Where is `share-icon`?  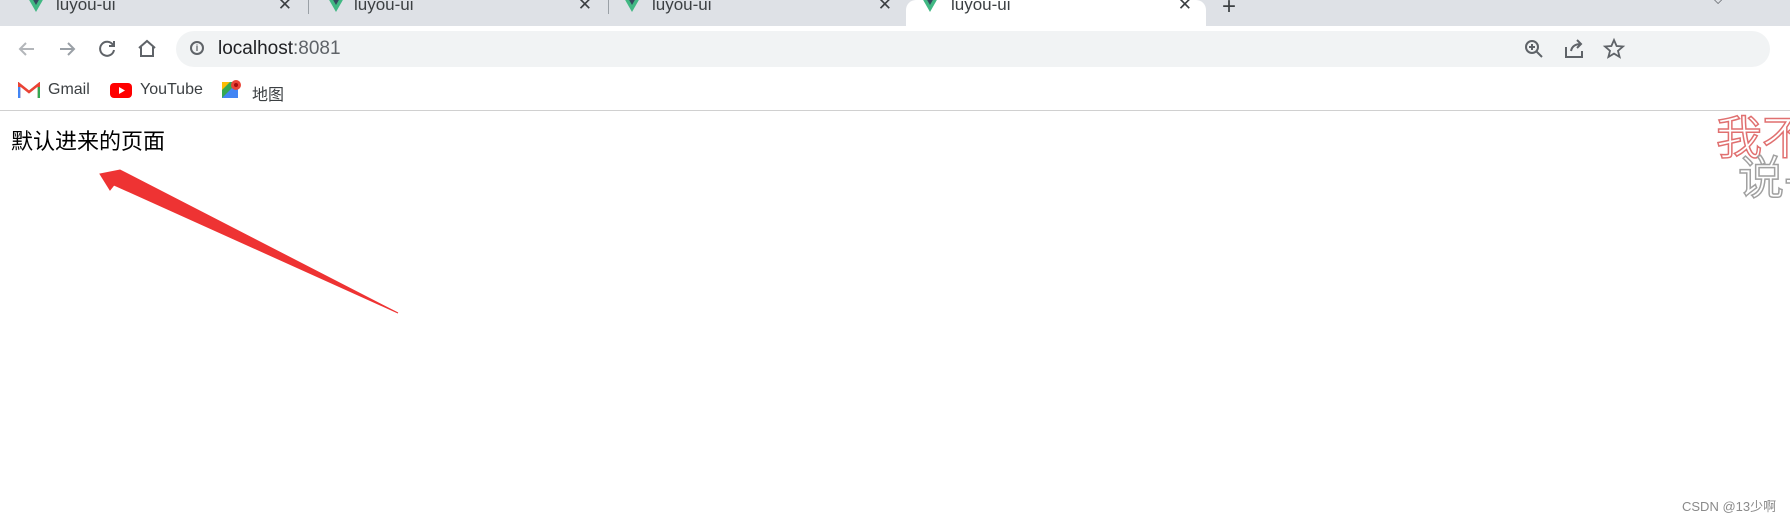 share-icon is located at coordinates (1574, 49).